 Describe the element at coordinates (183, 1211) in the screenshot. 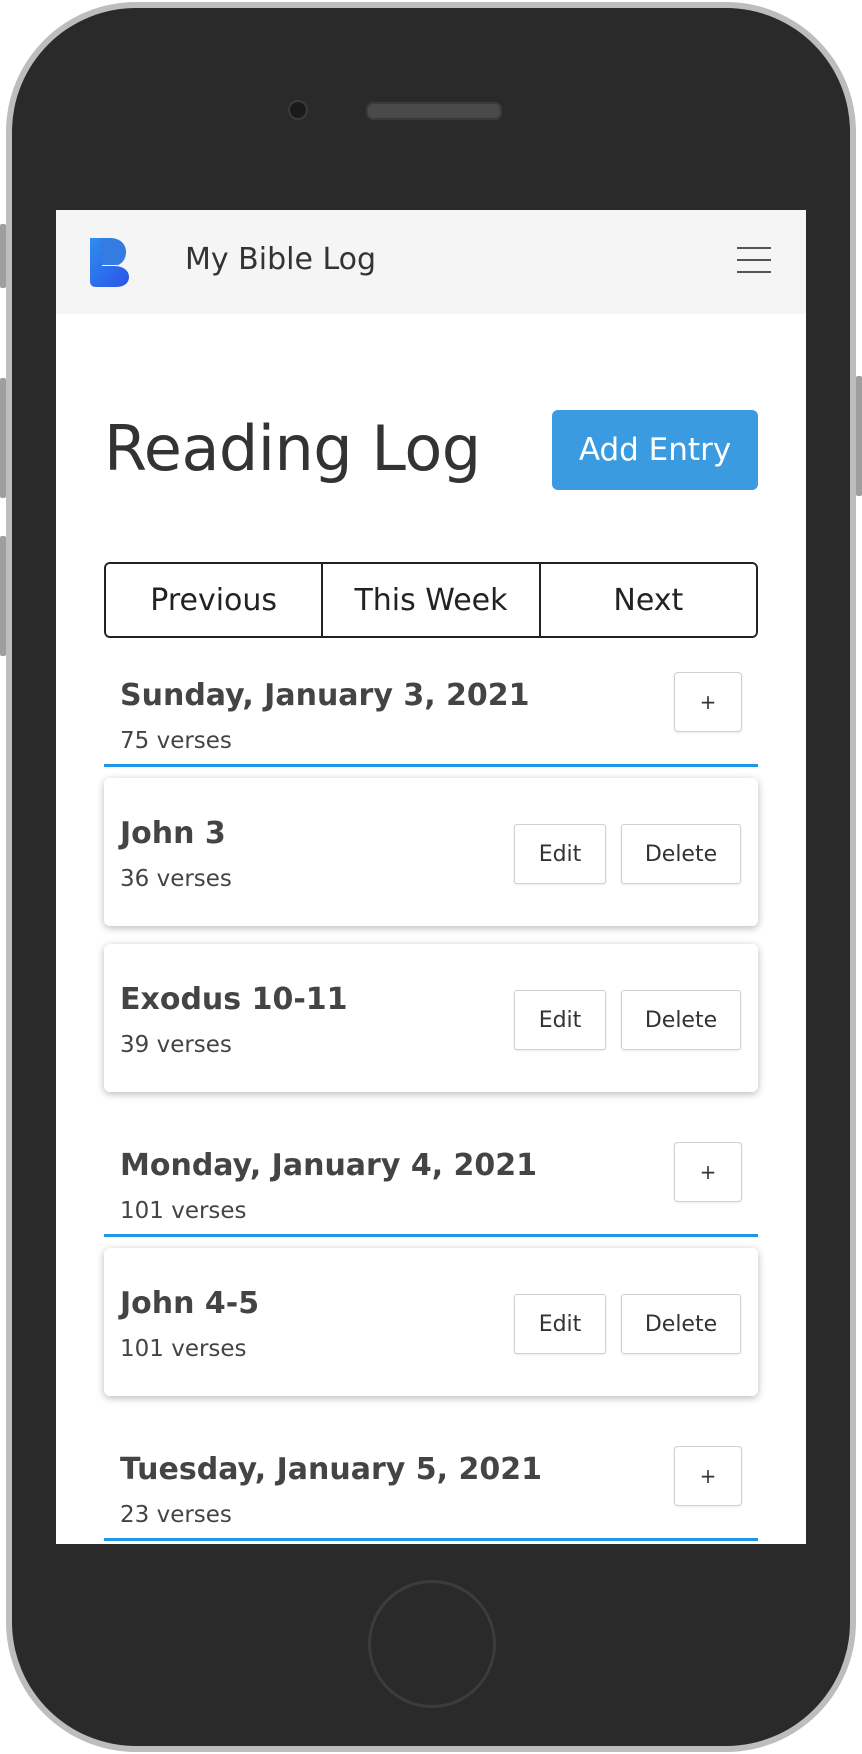

I see `day-verse-count: 101 verses` at that location.